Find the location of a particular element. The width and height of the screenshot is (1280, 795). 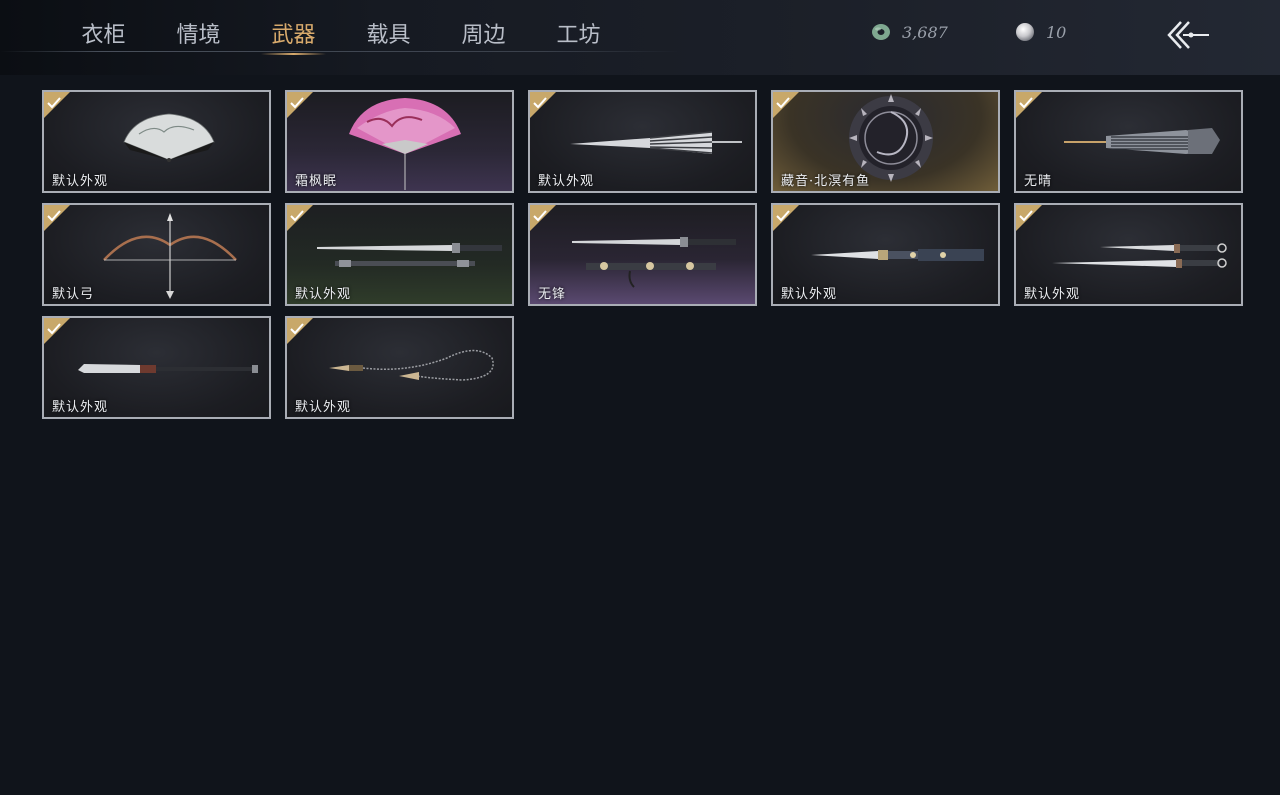

top-bar: 衣柜 情境 武器 载具 周边 工坊 3,687 10 is located at coordinates (640, 37).